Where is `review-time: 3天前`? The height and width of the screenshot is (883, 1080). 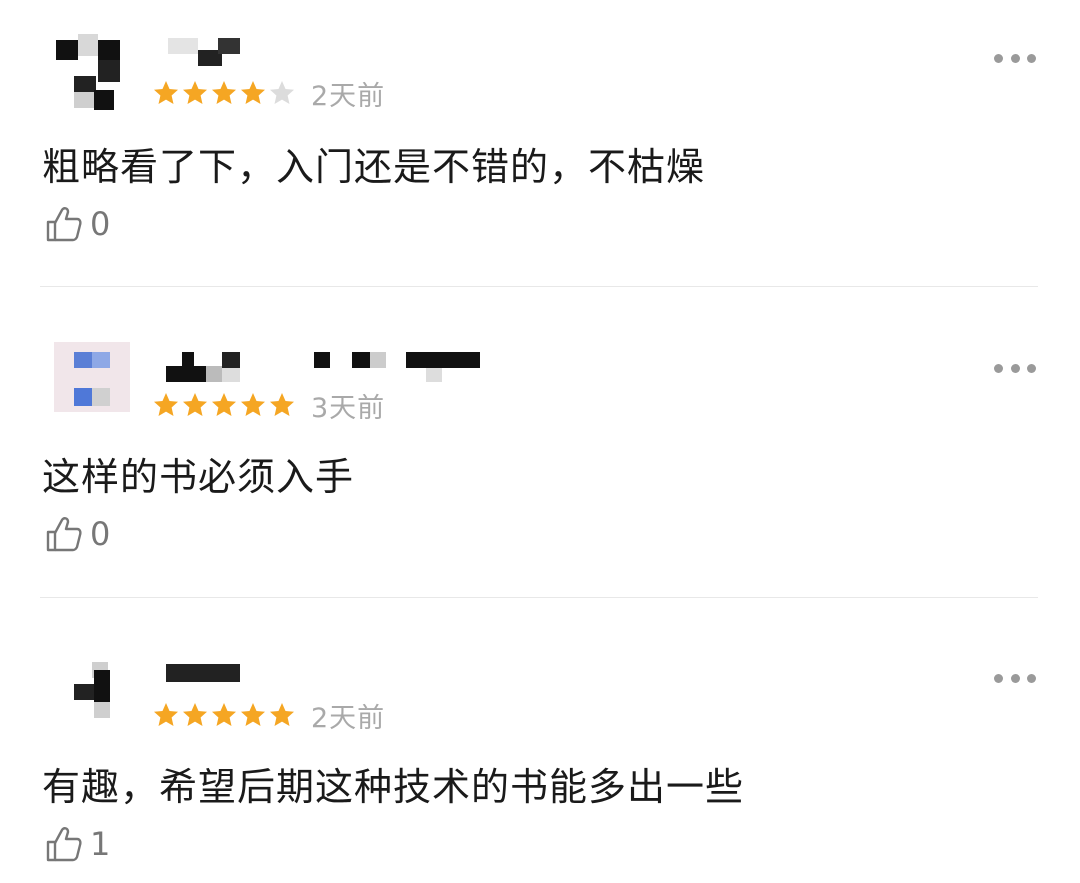 review-time: 3天前 is located at coordinates (348, 408).